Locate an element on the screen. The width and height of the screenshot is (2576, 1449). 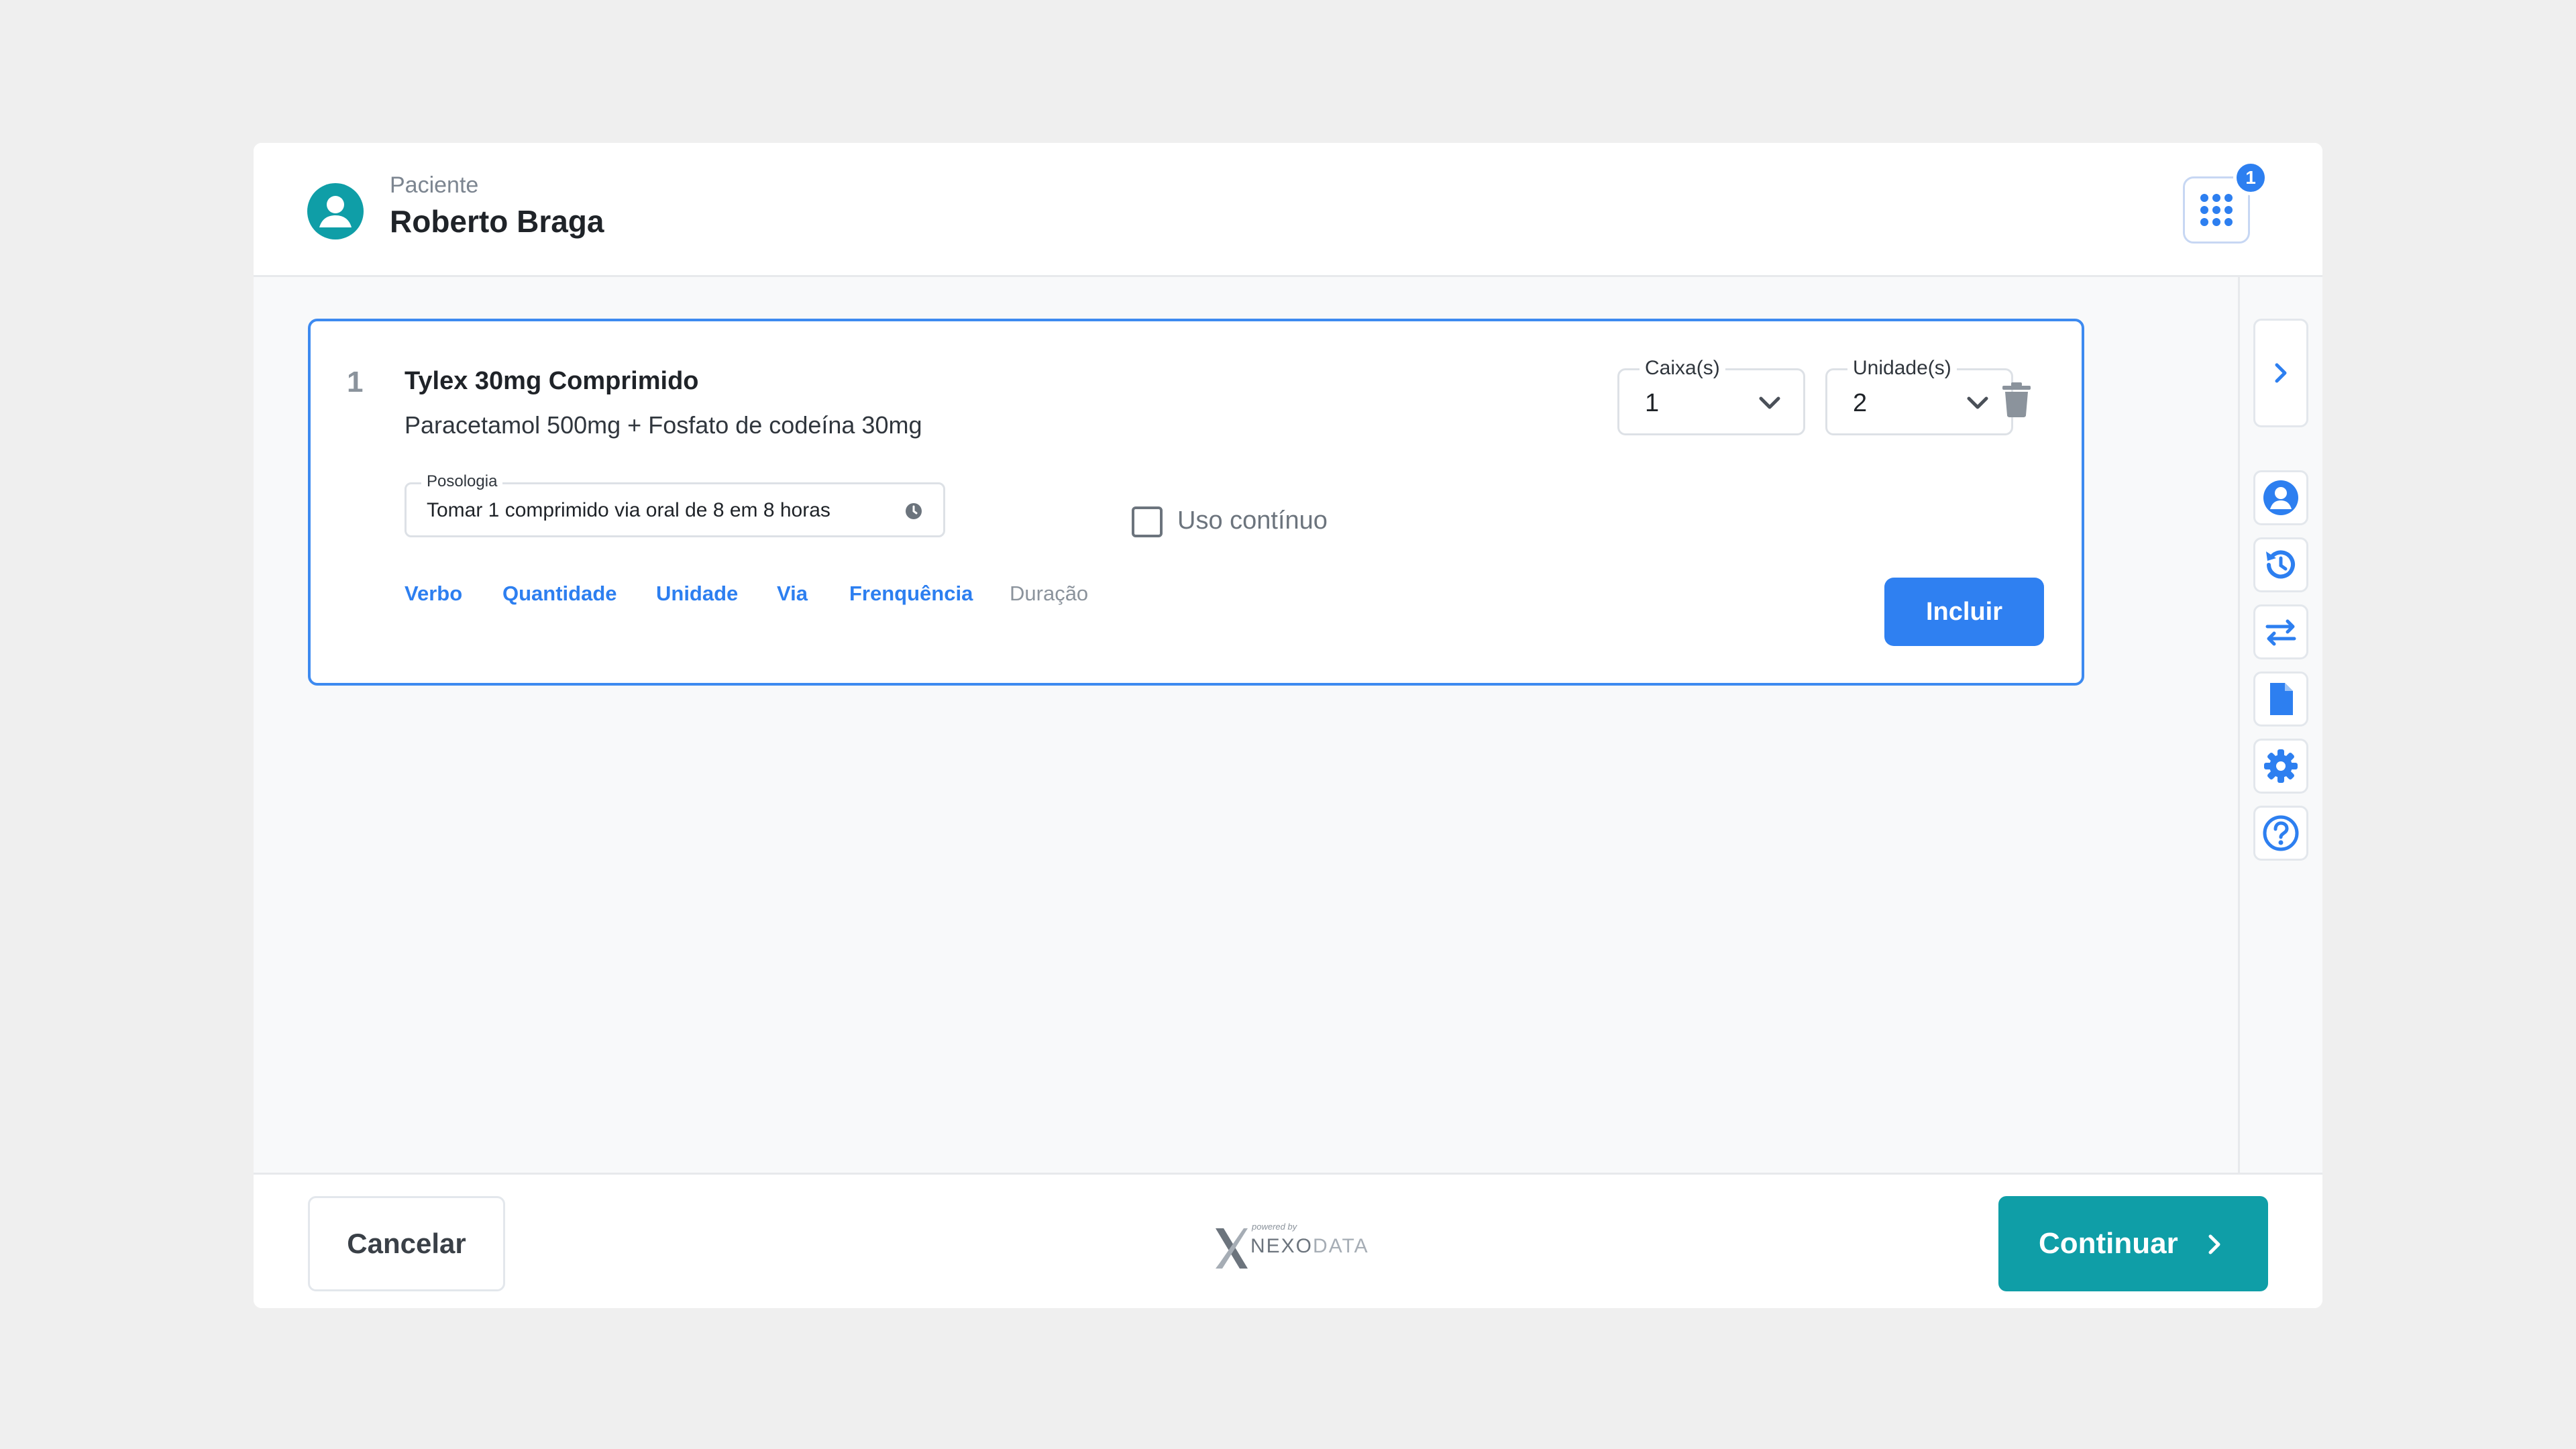
gear-icon is located at coordinates (2281, 766).